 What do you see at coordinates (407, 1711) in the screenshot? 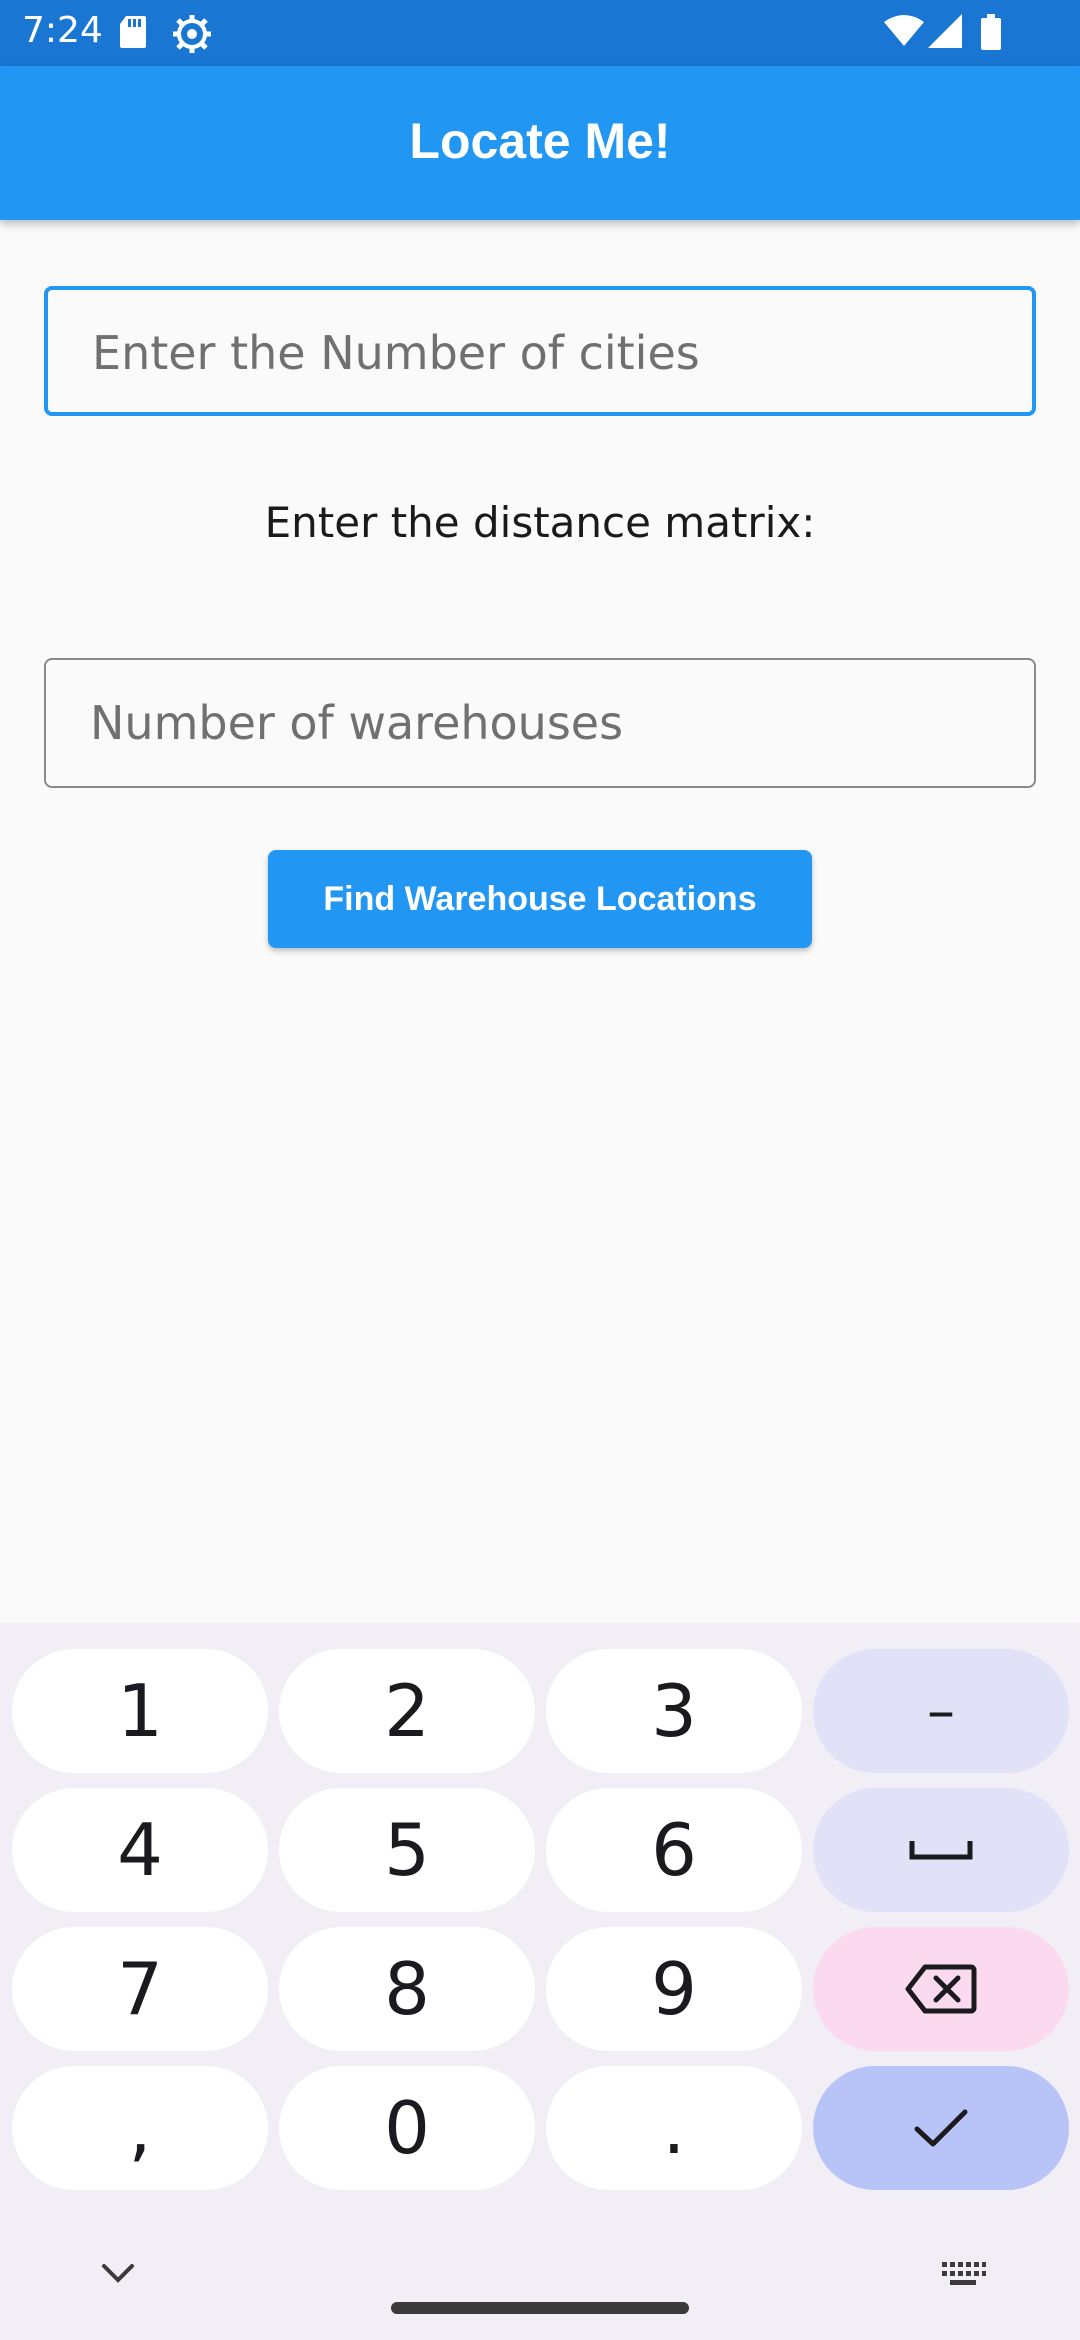
I see `key-2: 2` at bounding box center [407, 1711].